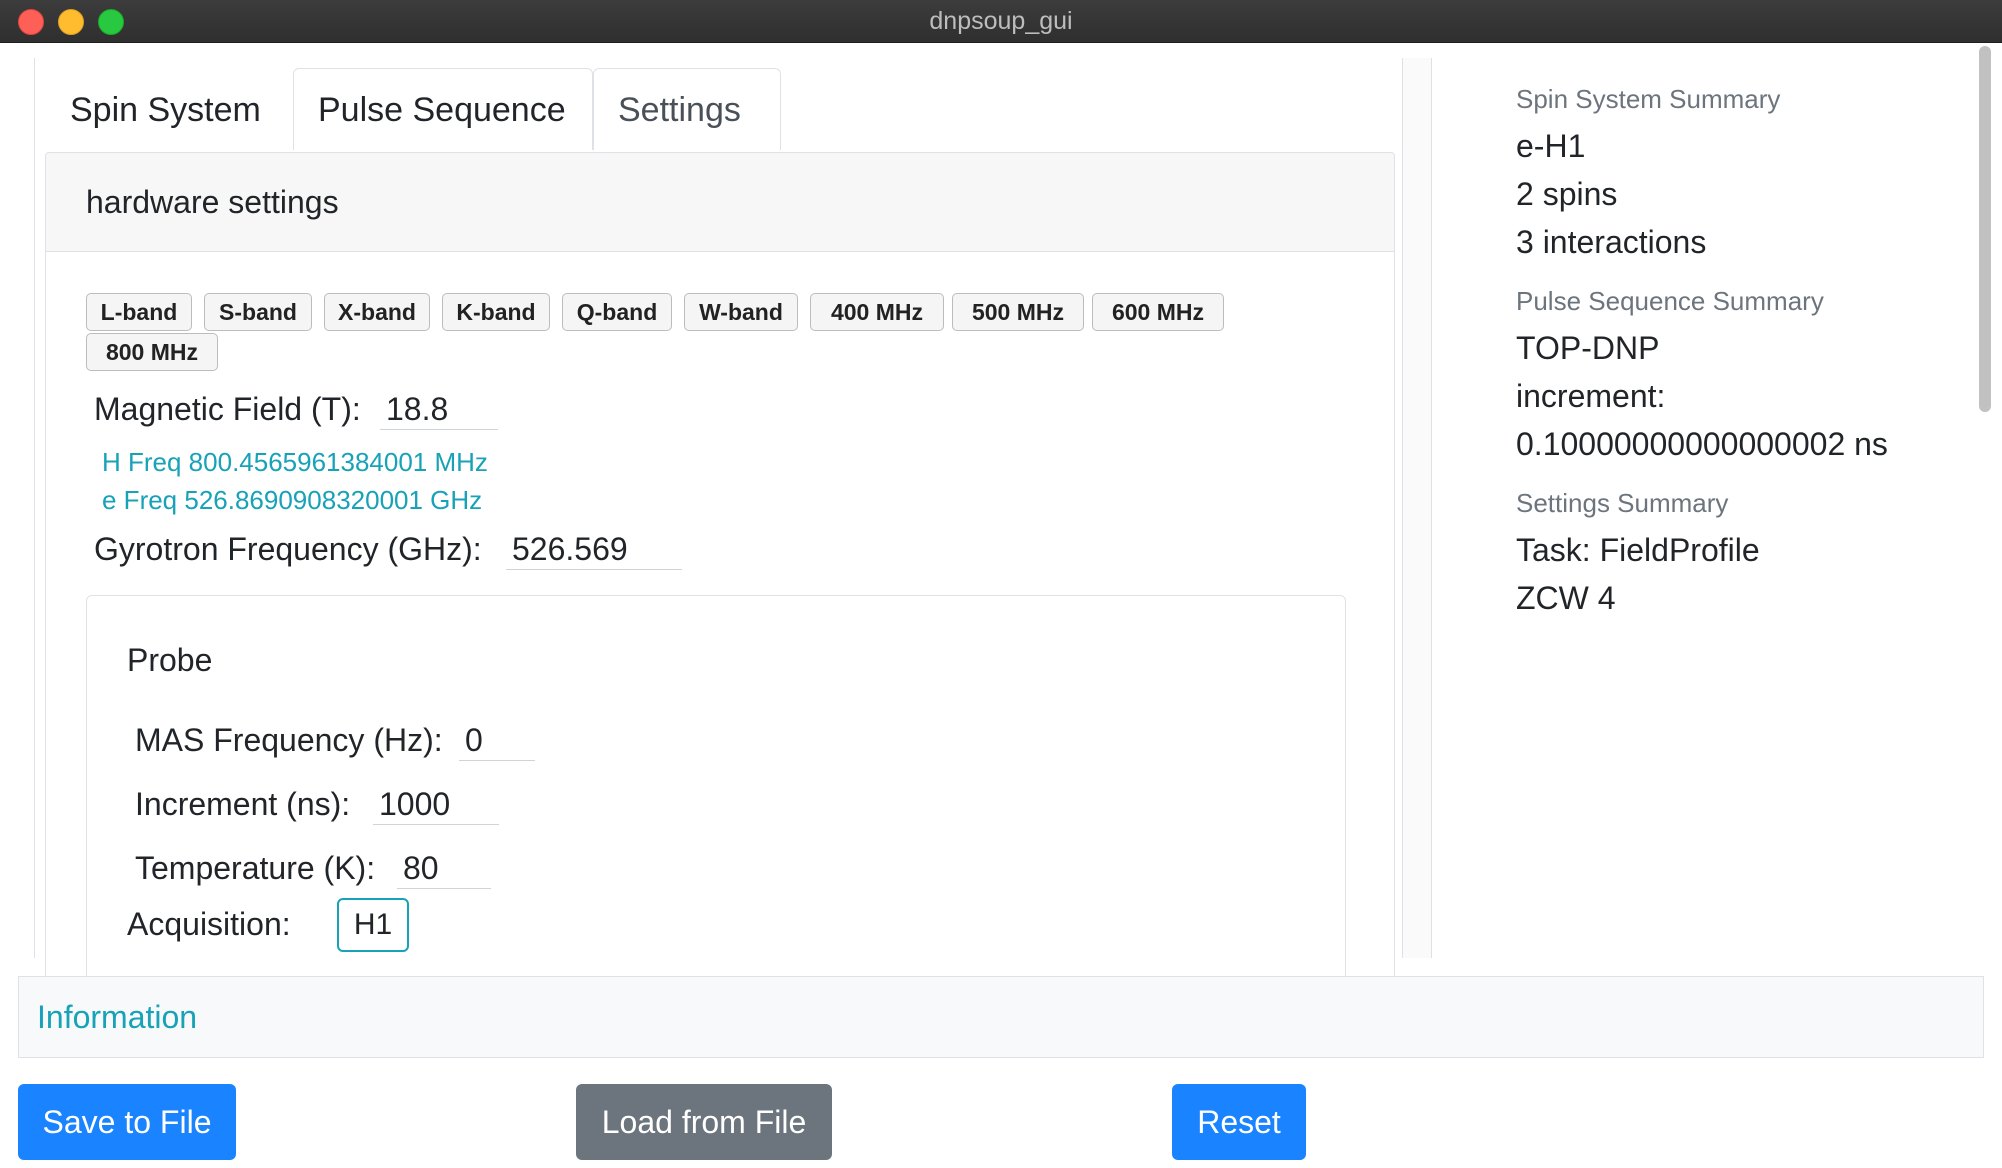 The width and height of the screenshot is (2002, 1168). What do you see at coordinates (1416, 508) in the screenshot?
I see `main-panel-scrollbar` at bounding box center [1416, 508].